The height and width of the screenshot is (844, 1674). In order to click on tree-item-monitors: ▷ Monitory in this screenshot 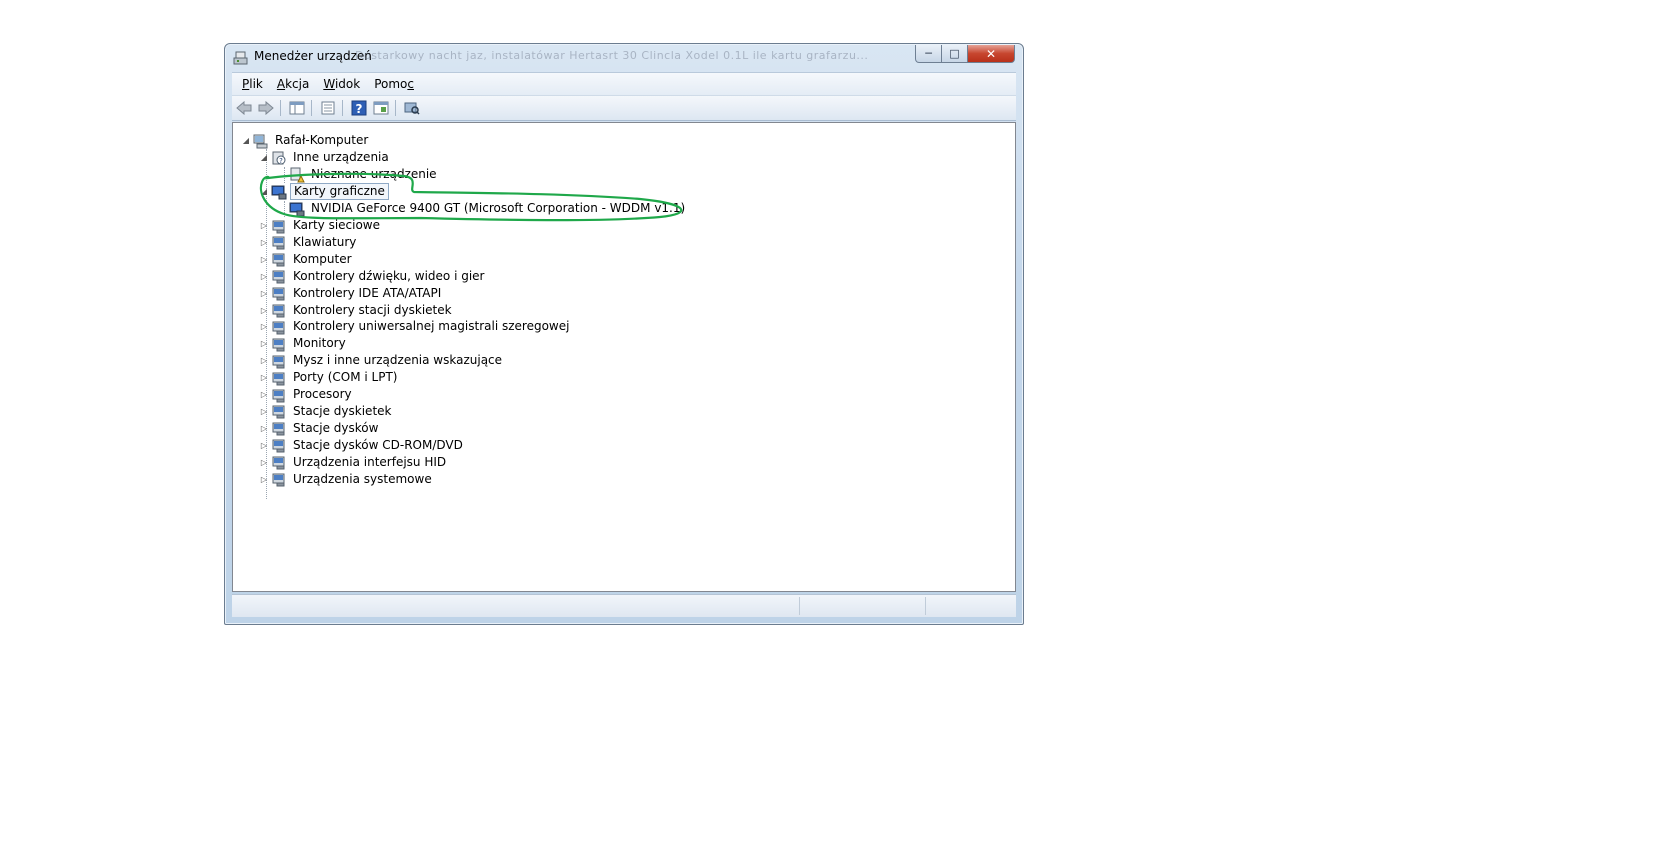, I will do `click(304, 343)`.